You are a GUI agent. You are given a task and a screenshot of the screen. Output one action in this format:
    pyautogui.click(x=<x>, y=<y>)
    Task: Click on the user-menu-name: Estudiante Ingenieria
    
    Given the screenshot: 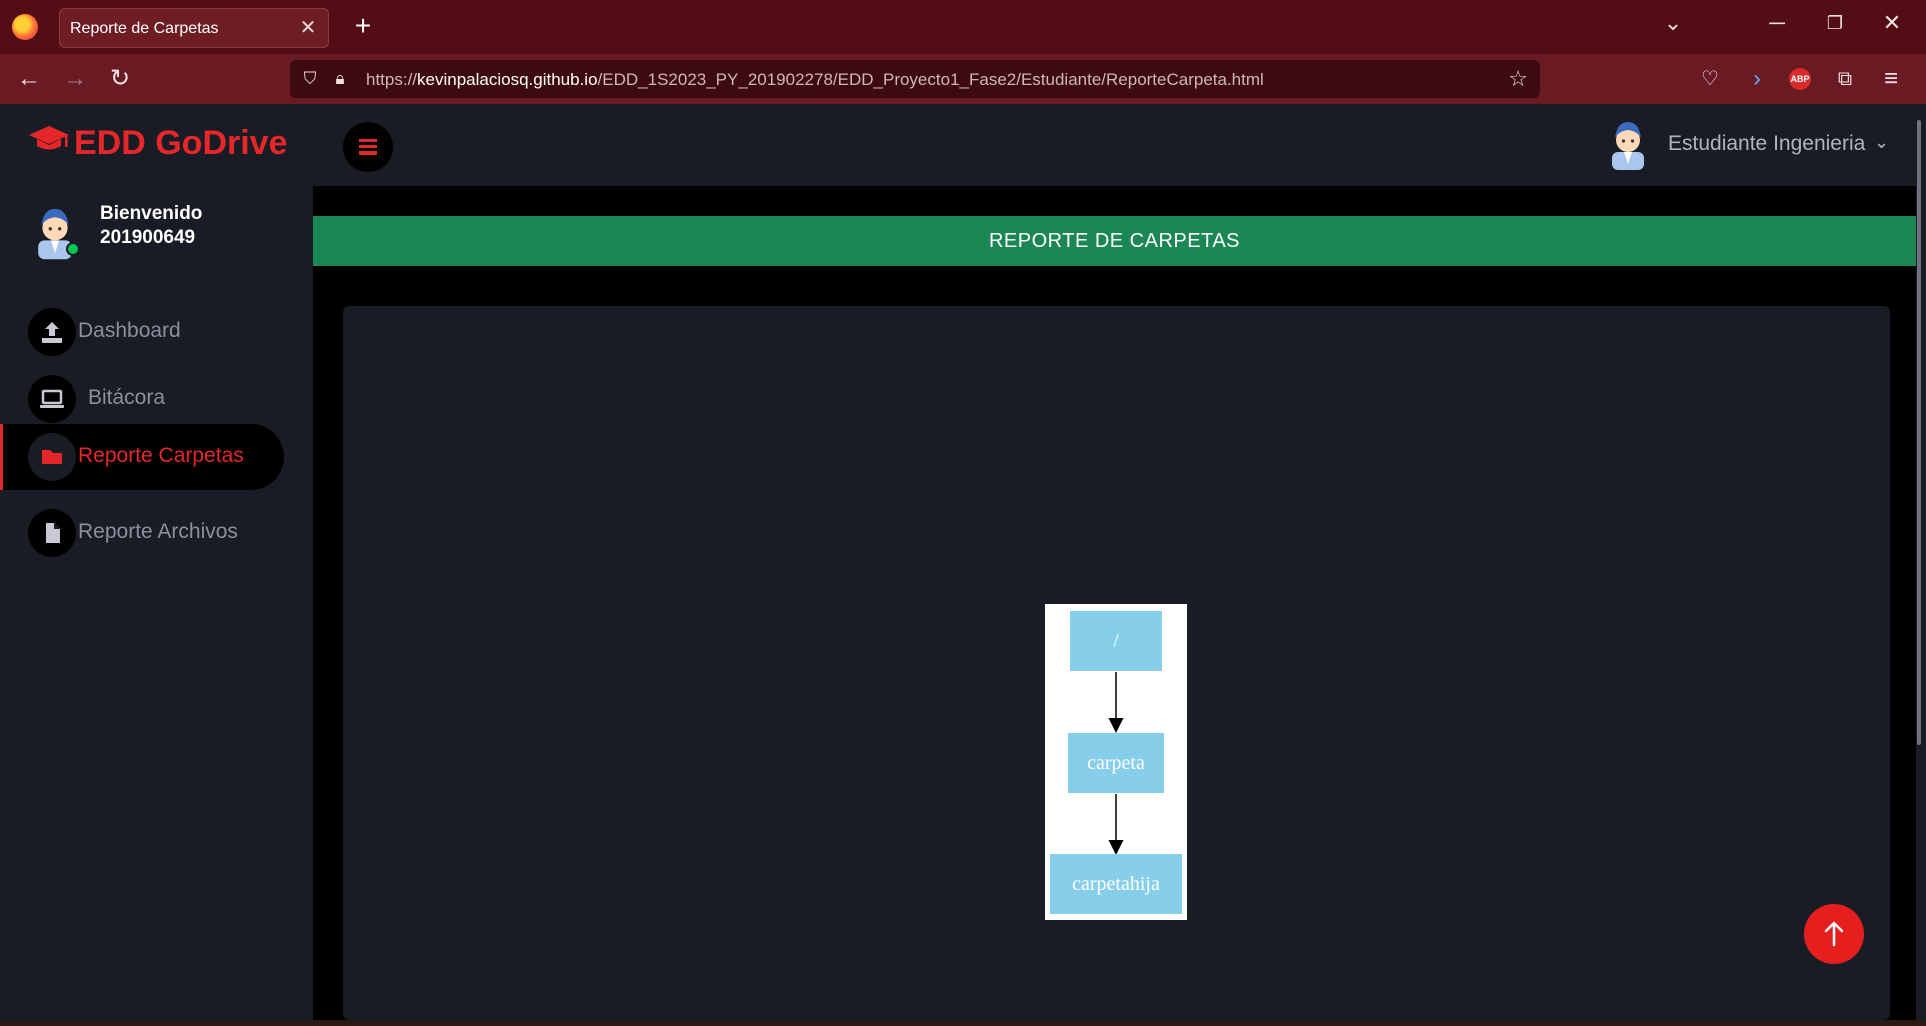 What is the action you would take?
    pyautogui.click(x=1766, y=144)
    